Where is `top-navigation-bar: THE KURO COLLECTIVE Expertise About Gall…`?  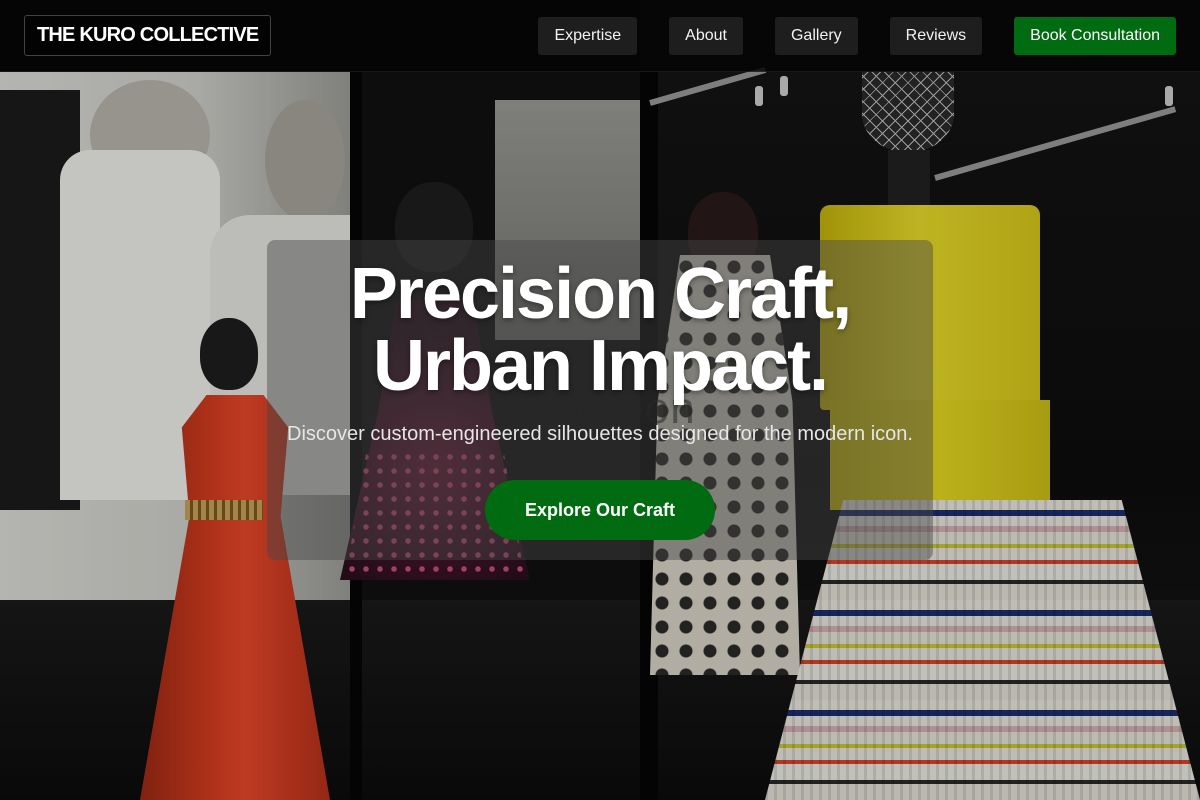
top-navigation-bar: THE KURO COLLECTIVE Expertise About Gall… is located at coordinates (600, 36).